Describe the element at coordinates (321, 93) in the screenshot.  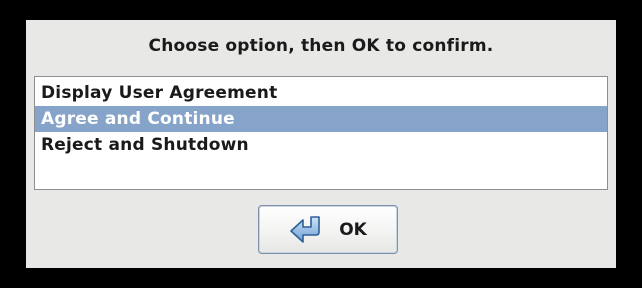
I see `list-item-display-user-agreement: Display User Agreement` at that location.